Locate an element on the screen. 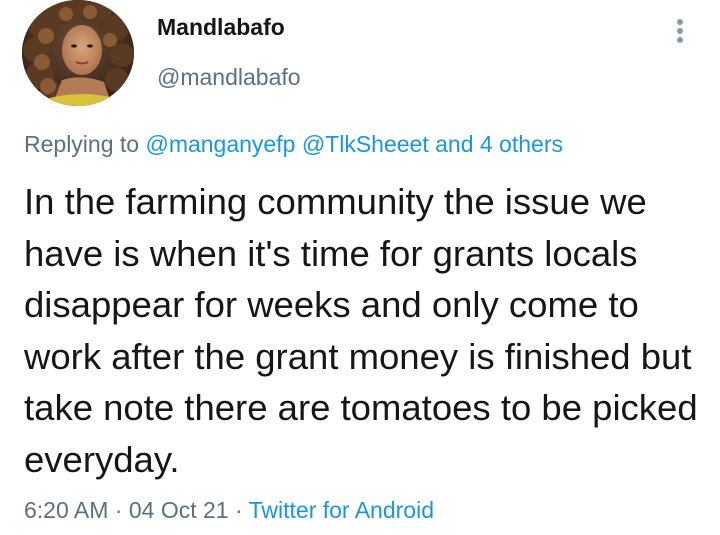  tweet-source-link: Twitter for Android is located at coordinates (341, 510).